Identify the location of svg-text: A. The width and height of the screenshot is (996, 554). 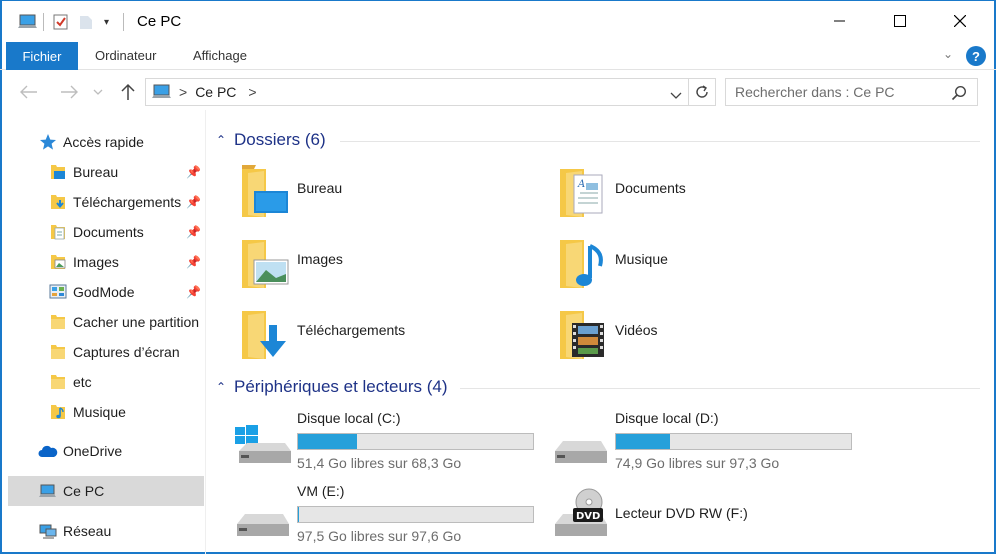
(581, 184).